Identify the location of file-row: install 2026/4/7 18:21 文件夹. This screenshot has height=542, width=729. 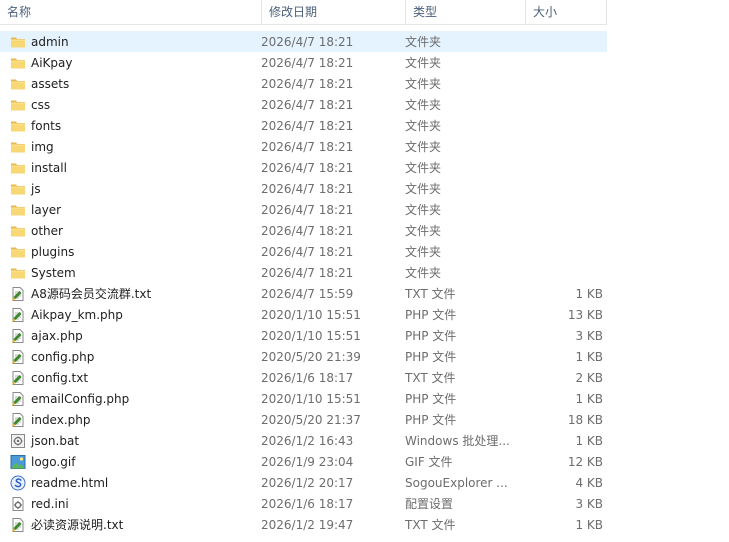
(303, 167).